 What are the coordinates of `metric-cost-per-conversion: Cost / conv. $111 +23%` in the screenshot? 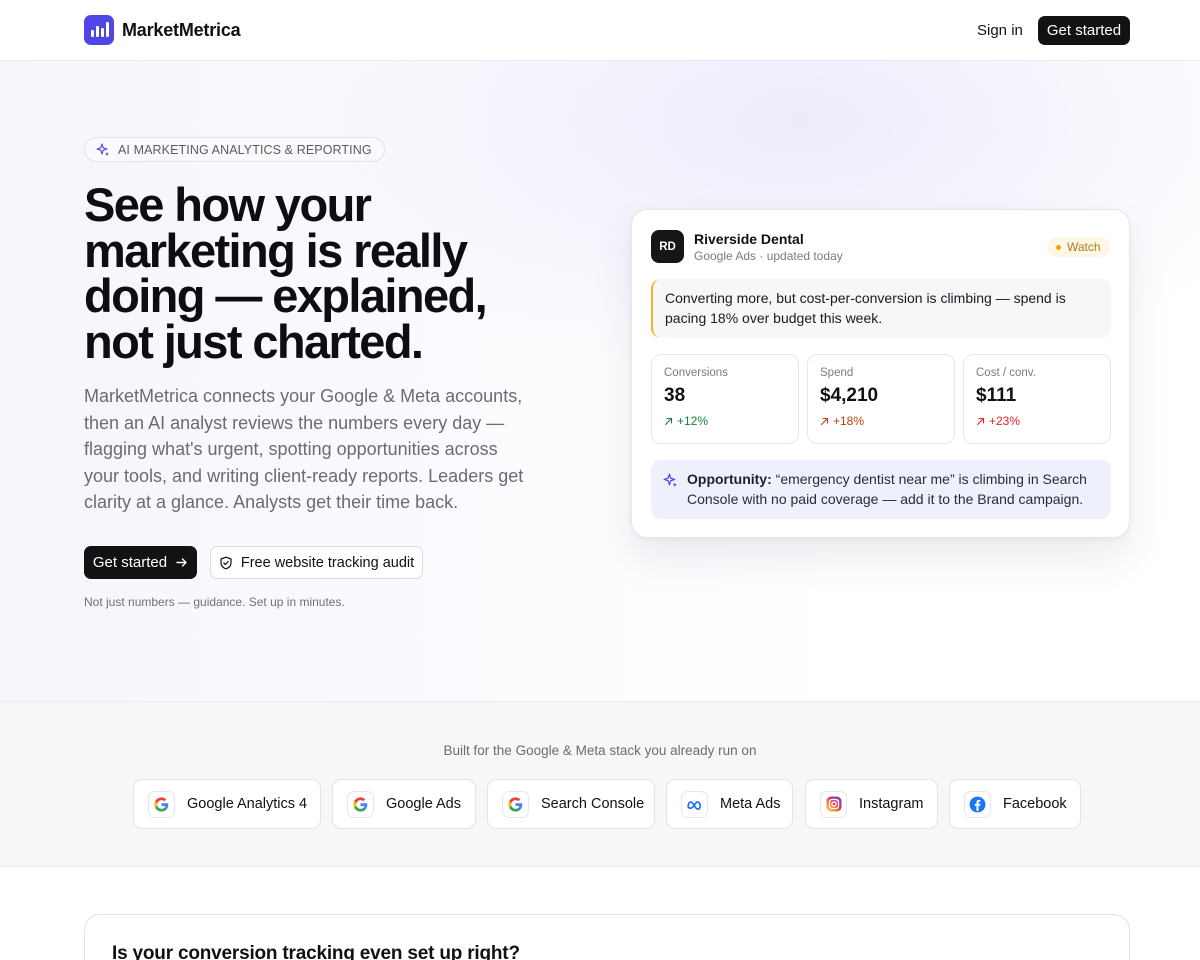 It's located at (1037, 399).